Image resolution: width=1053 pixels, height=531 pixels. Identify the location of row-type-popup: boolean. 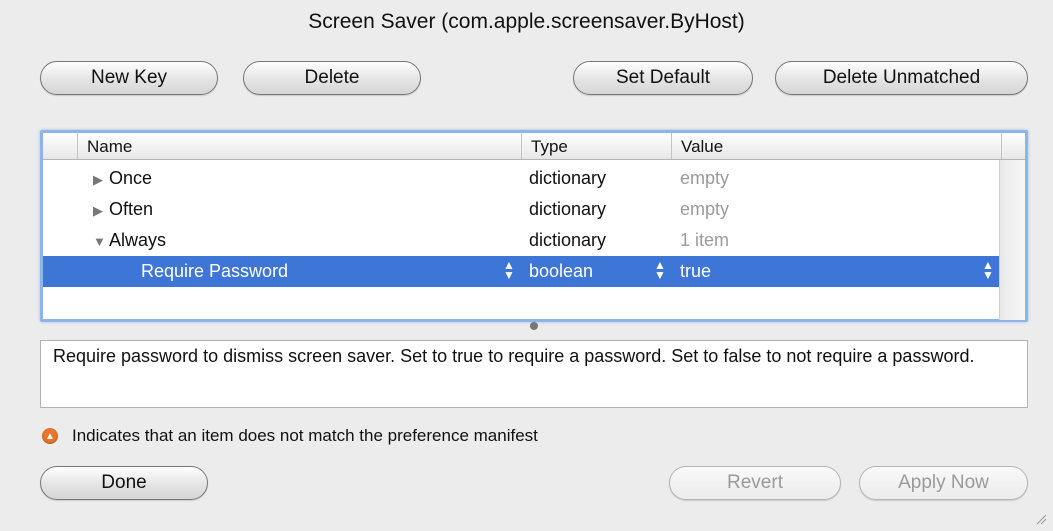
(561, 271).